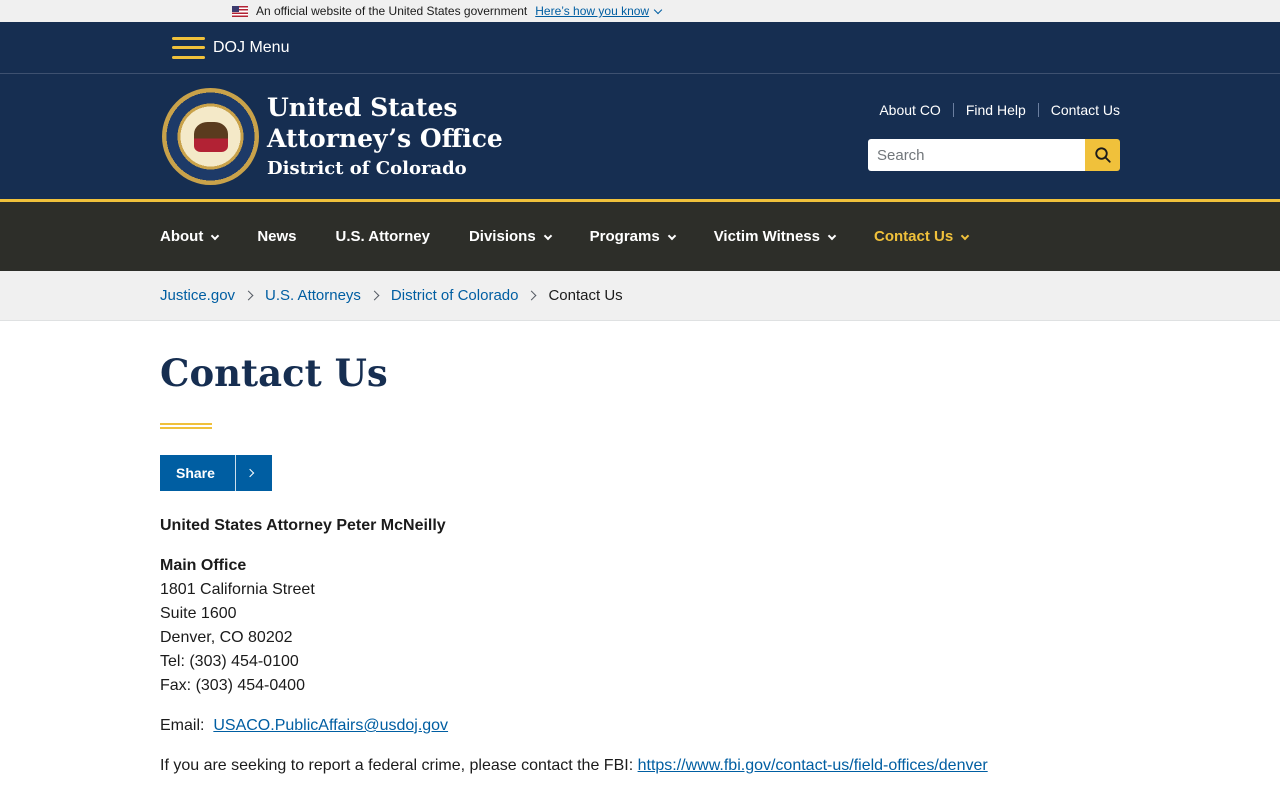 The height and width of the screenshot is (800, 1280). What do you see at coordinates (599, 11) in the screenshot?
I see `heres-how-you-know-link: Here’s how you know` at bounding box center [599, 11].